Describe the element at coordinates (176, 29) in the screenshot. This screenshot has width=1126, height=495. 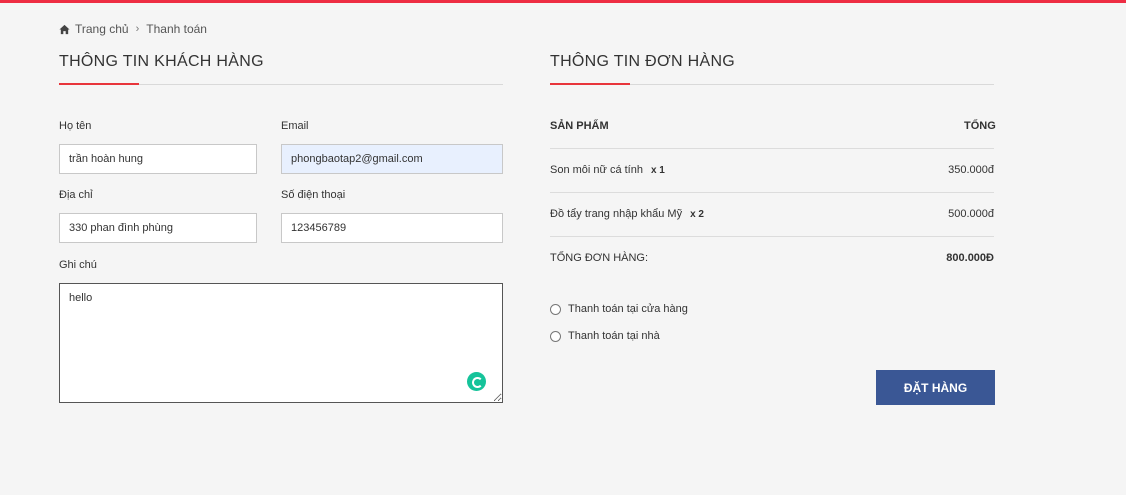
I see `breadcrumb-current: Thanh toán` at that location.